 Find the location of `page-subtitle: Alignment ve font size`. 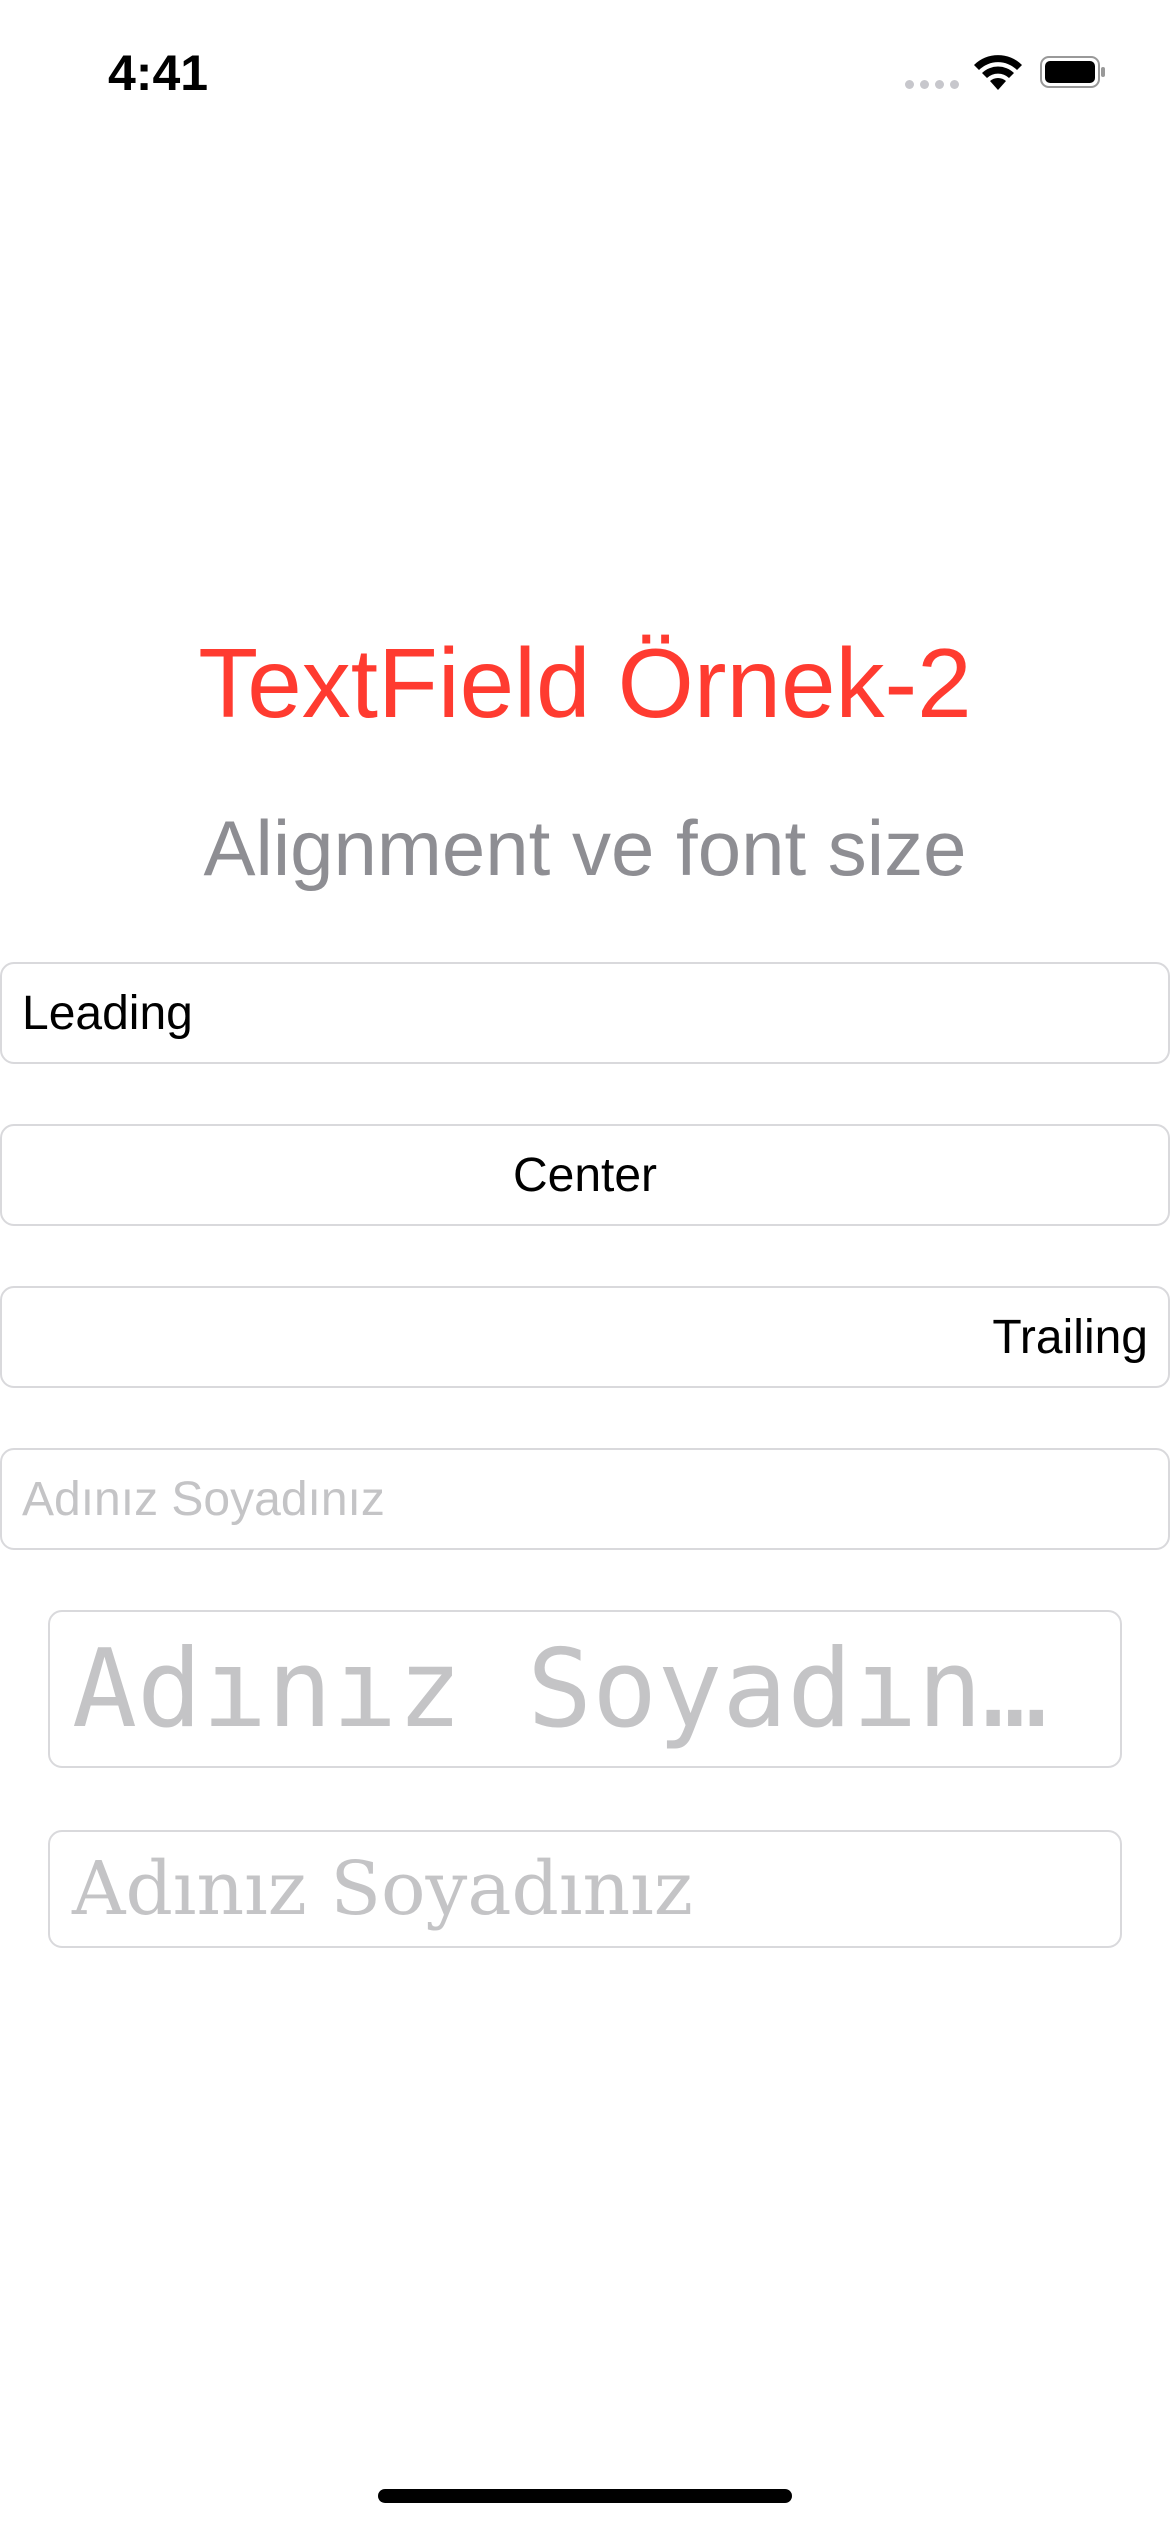

page-subtitle: Alignment ve font size is located at coordinates (585, 848).